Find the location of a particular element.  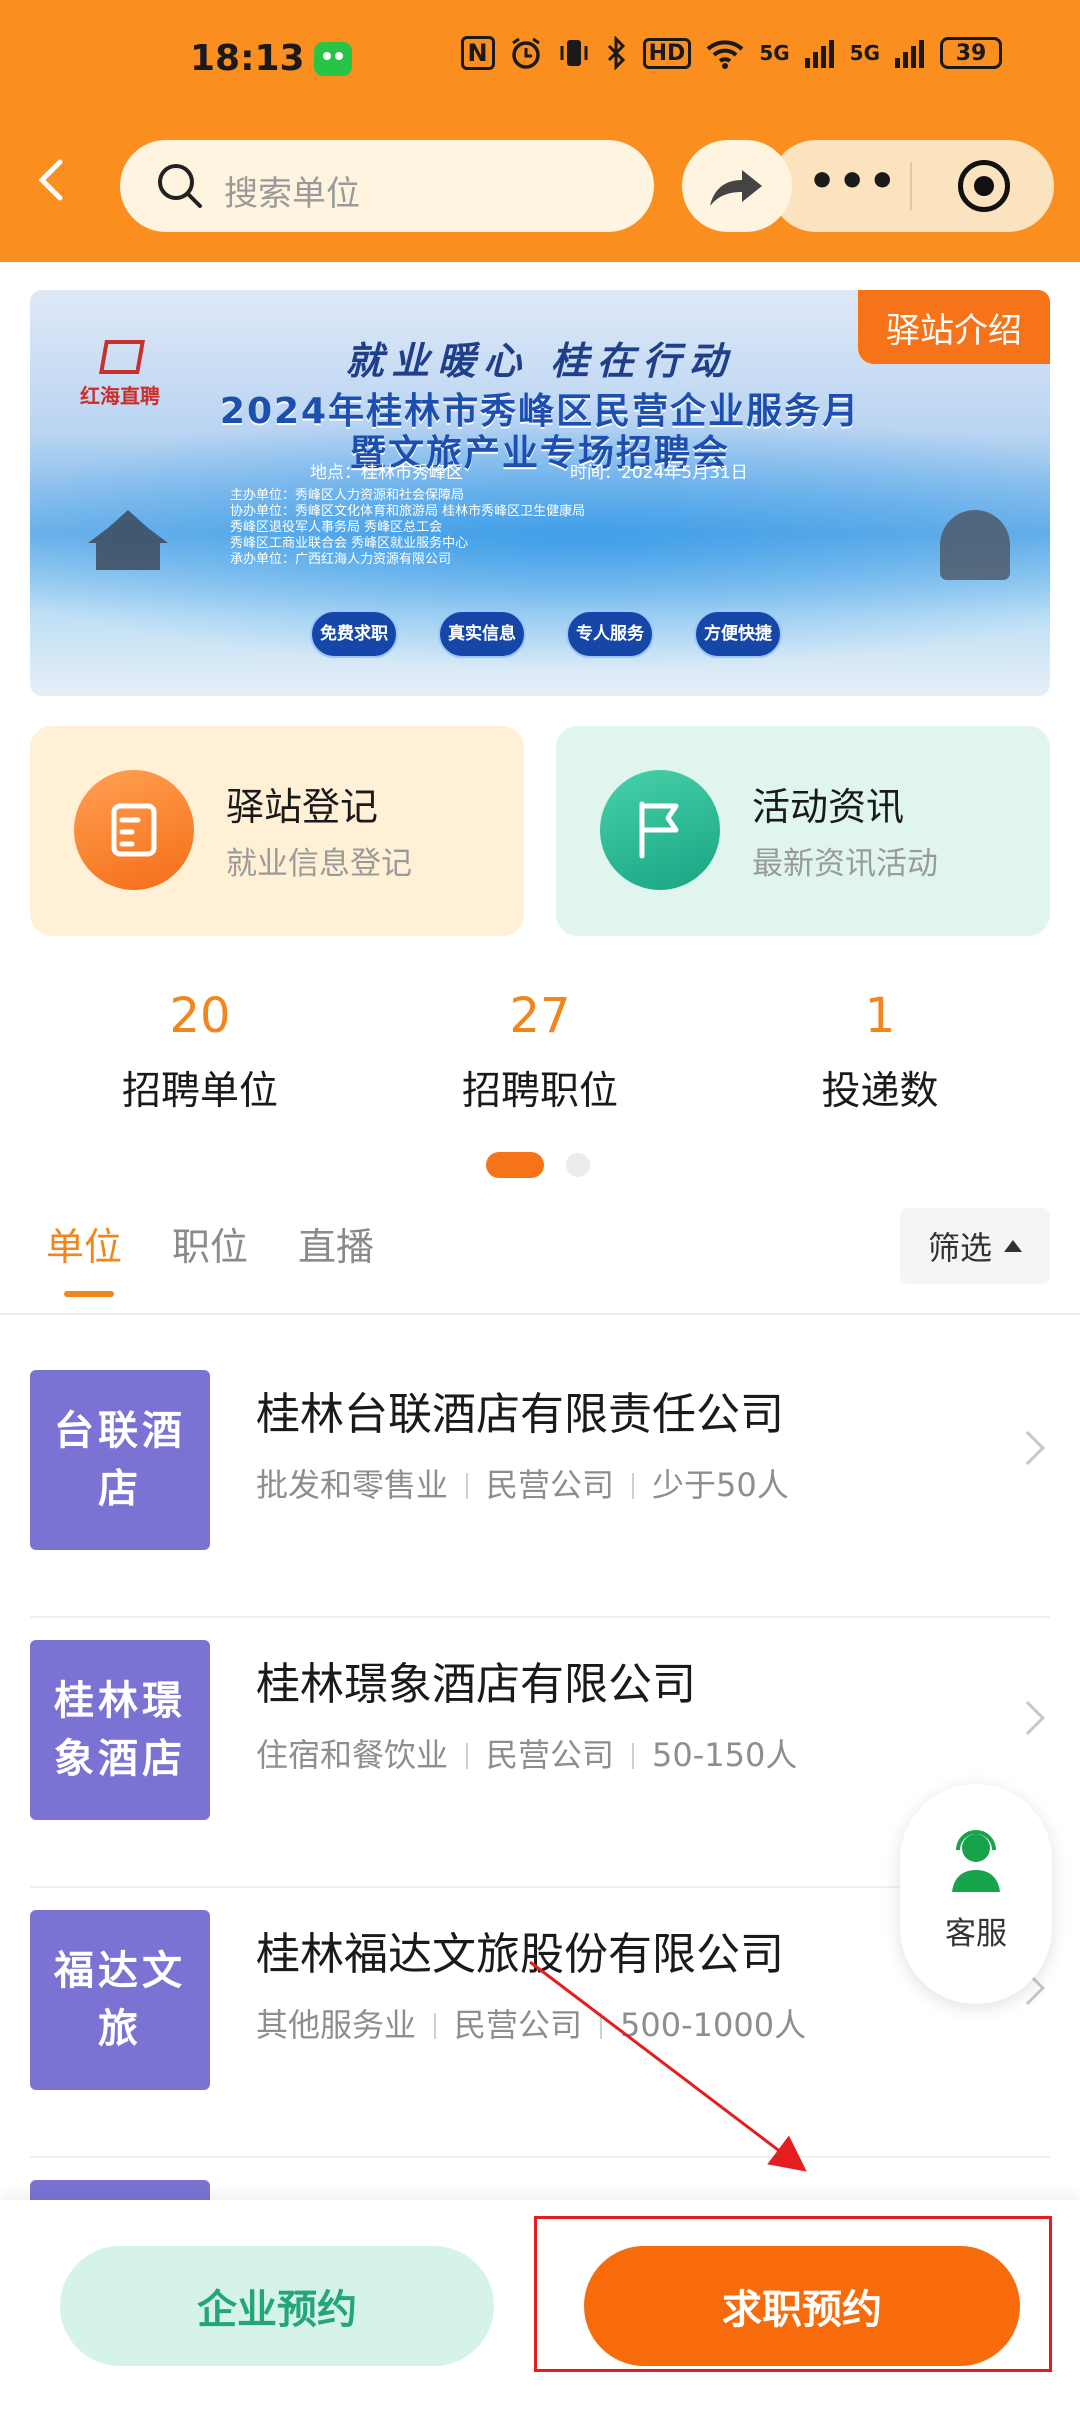

divider is located at coordinates (540, 1314).